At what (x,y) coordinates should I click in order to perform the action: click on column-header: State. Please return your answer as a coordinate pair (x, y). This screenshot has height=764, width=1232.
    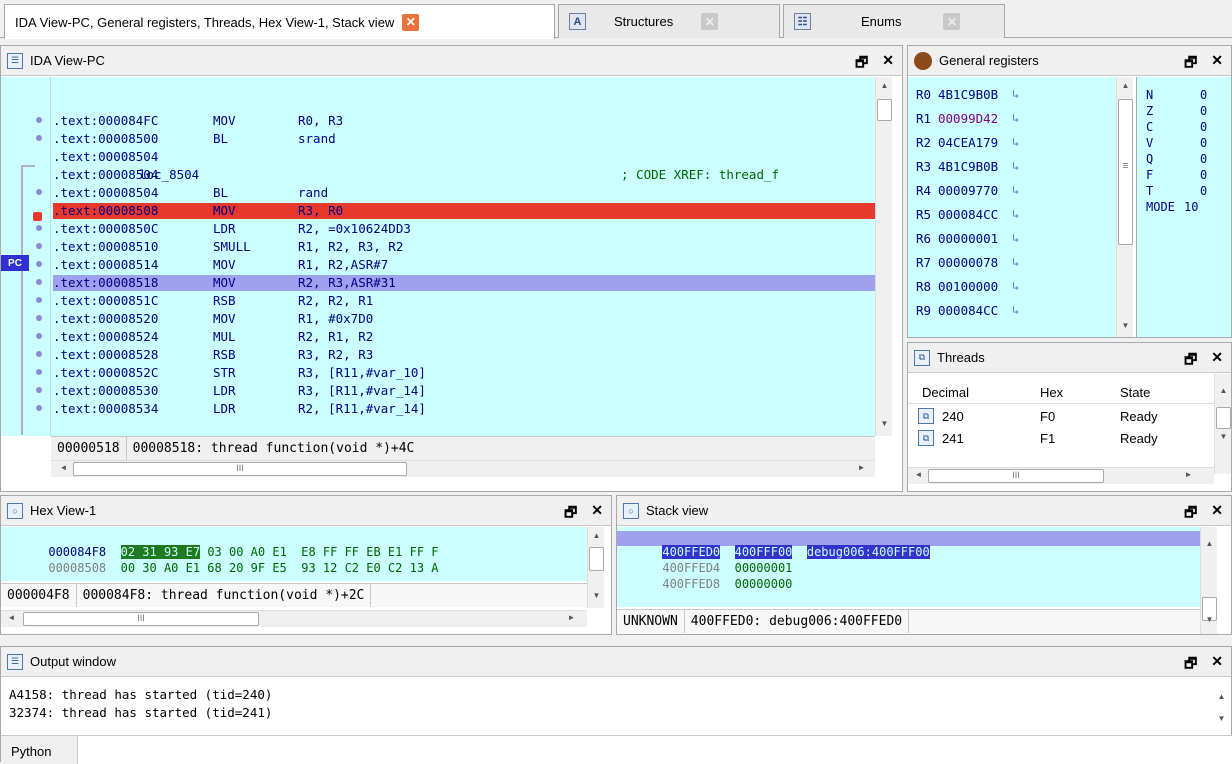
    Looking at the image, I should click on (1135, 392).